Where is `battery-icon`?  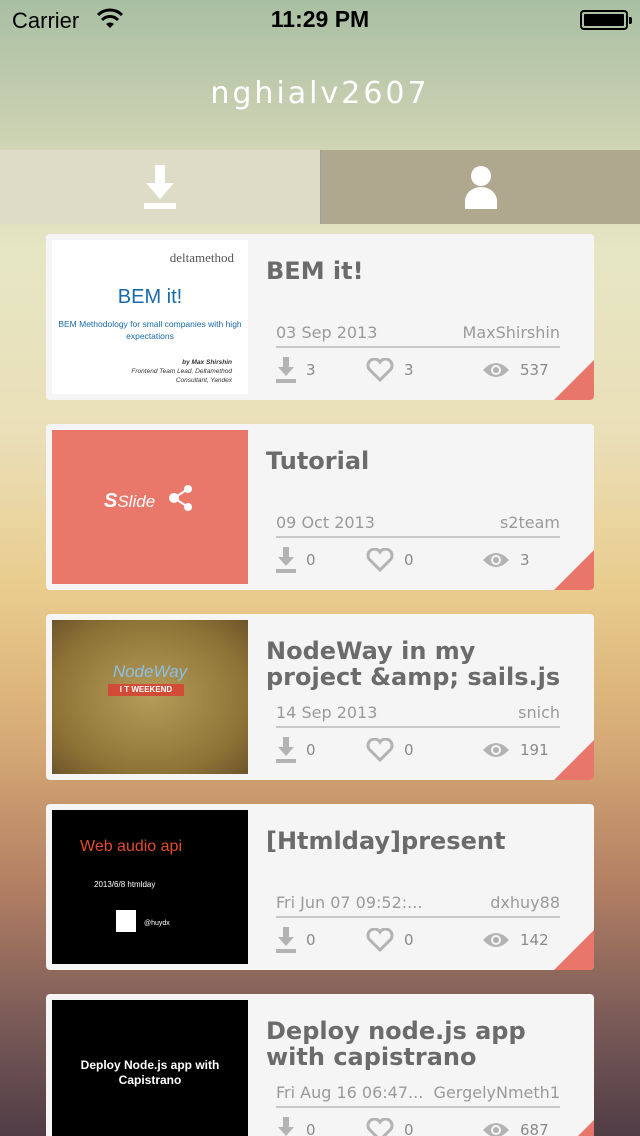
battery-icon is located at coordinates (606, 20).